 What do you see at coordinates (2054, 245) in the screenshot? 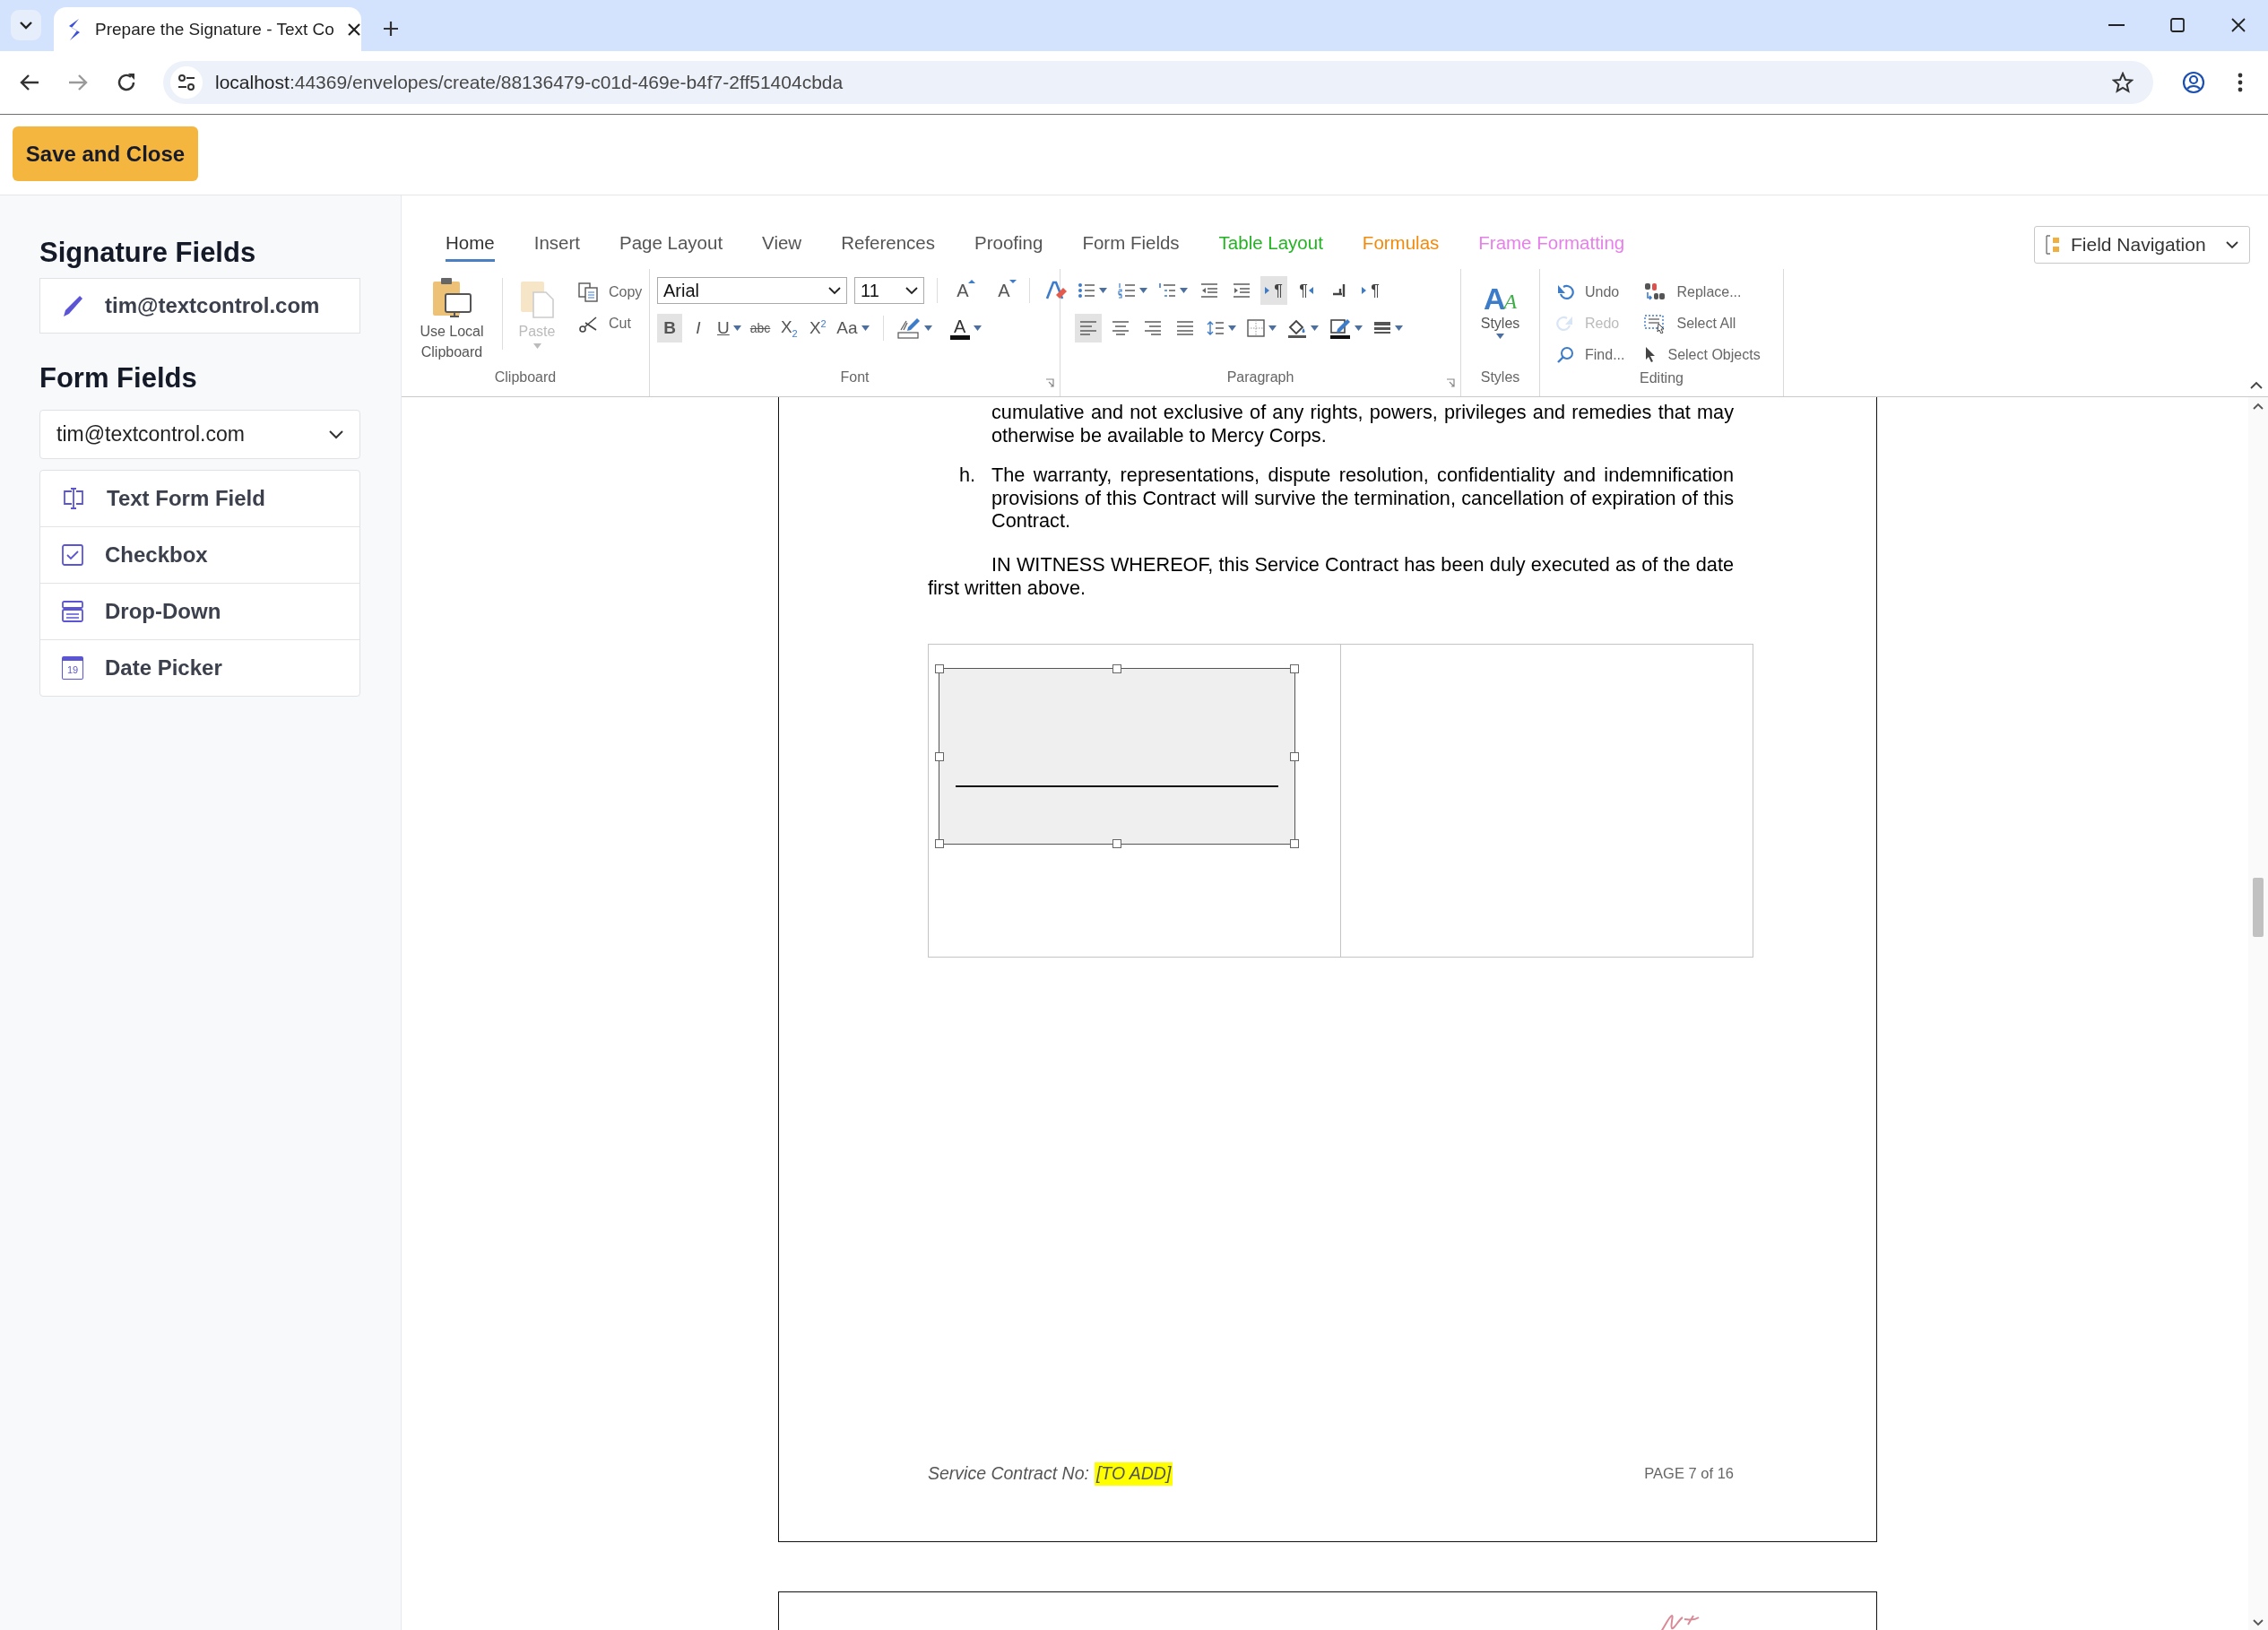
I see `field-navigation-icon` at bounding box center [2054, 245].